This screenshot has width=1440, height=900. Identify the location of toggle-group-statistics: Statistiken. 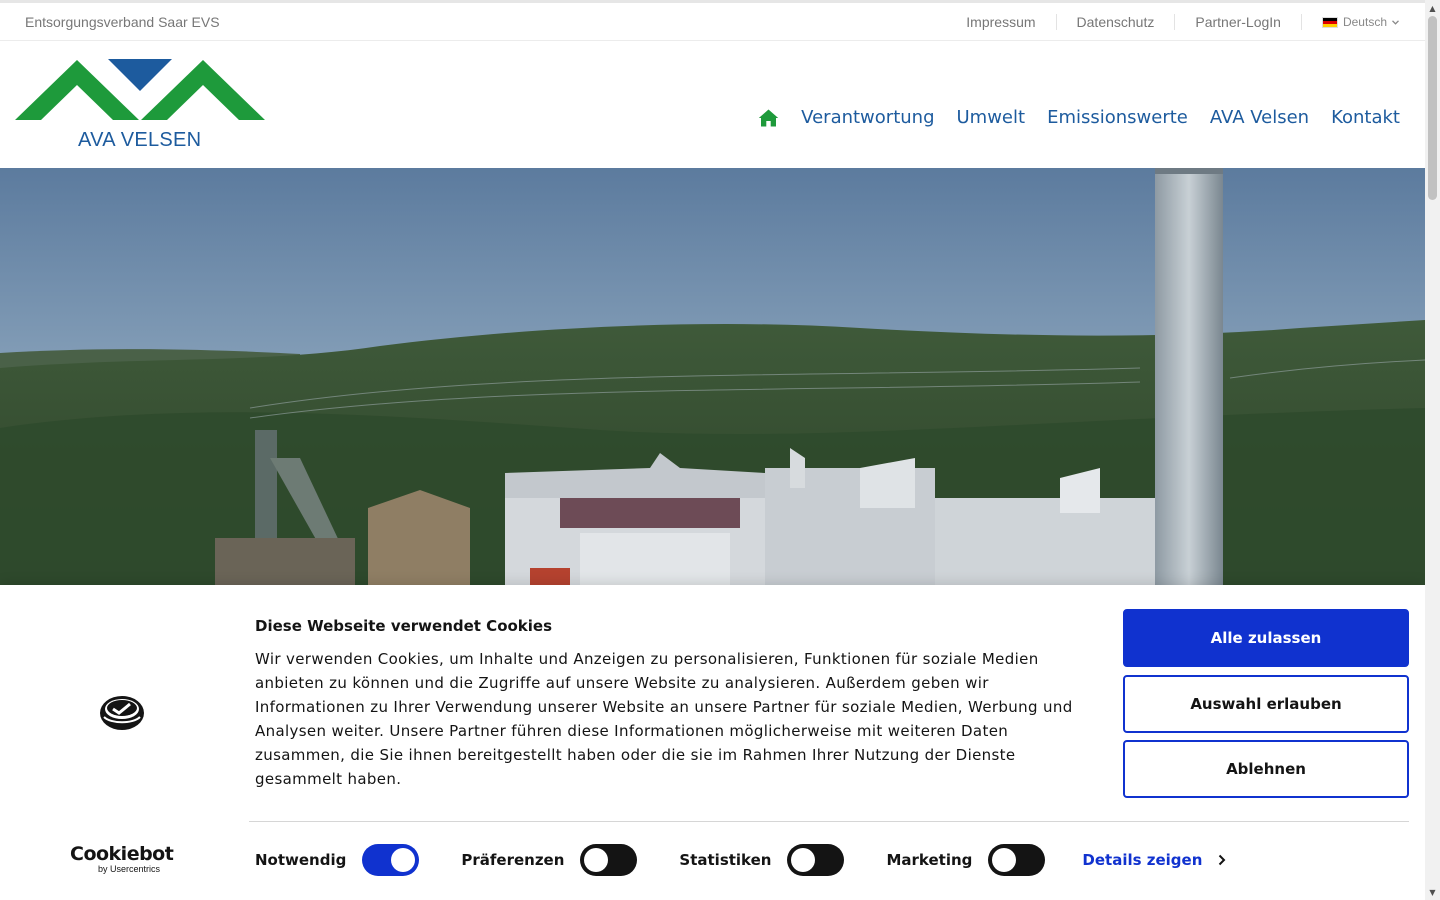
(762, 860).